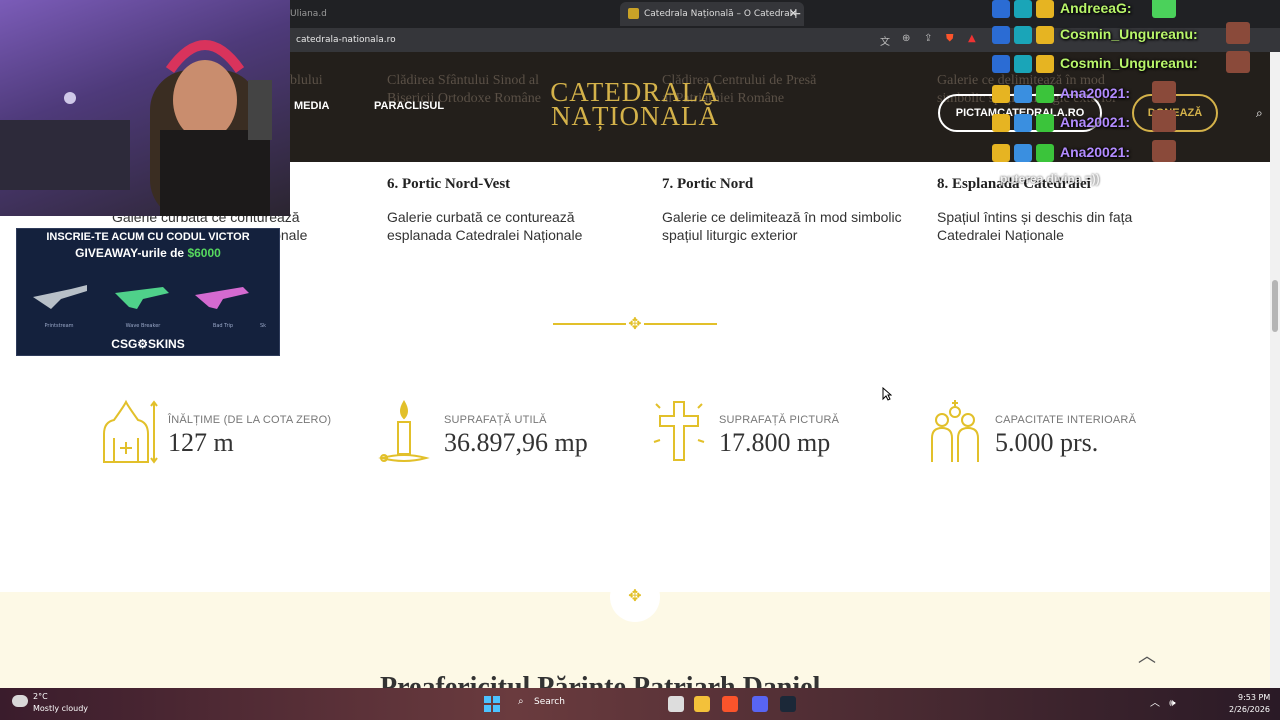 This screenshot has height=720, width=1280. What do you see at coordinates (250, 420) in the screenshot?
I see `stat-label: ÎNĂLȚIME (DE LA COTA ZERO)` at bounding box center [250, 420].